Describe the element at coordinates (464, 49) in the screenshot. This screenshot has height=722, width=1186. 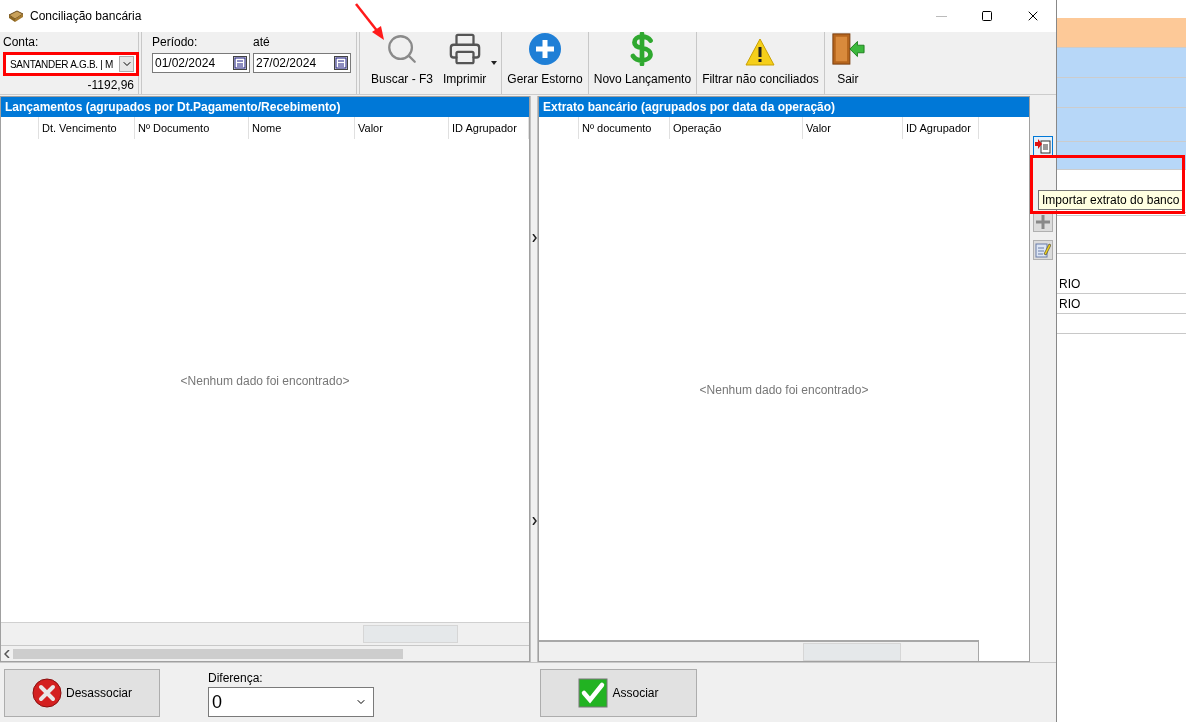
I see `printer-icon` at that location.